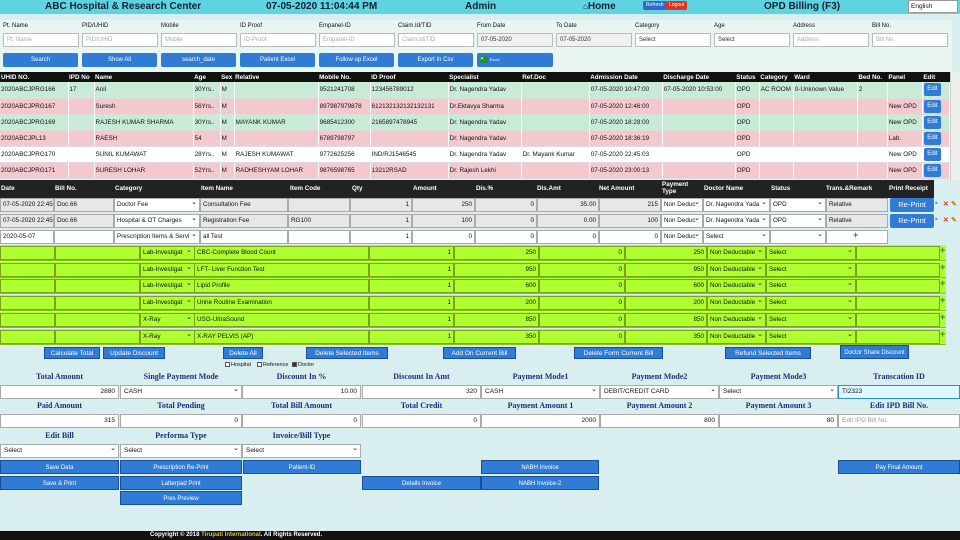 The image size is (960, 540). What do you see at coordinates (272, 365) in the screenshot?
I see `reference-checkbox: Reference` at bounding box center [272, 365].